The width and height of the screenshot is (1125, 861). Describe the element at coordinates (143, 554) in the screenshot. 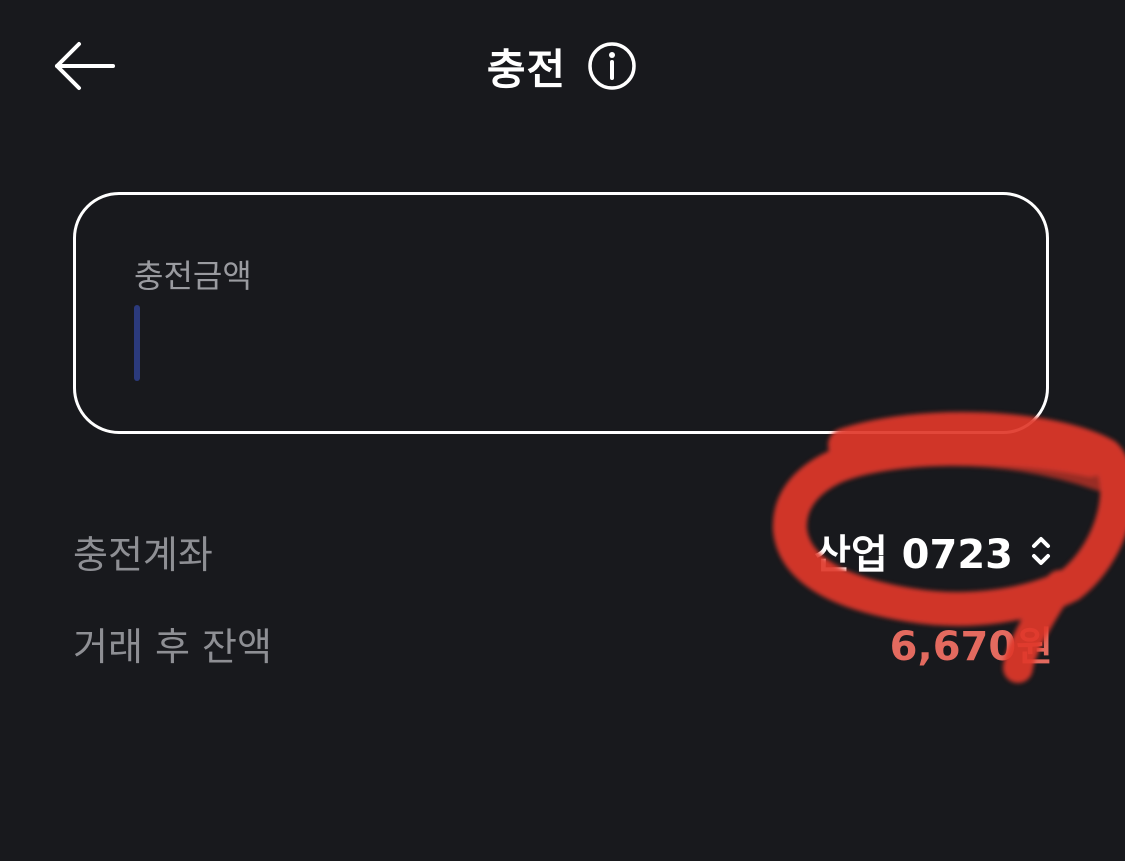

I see `account-label: 충전계좌` at that location.